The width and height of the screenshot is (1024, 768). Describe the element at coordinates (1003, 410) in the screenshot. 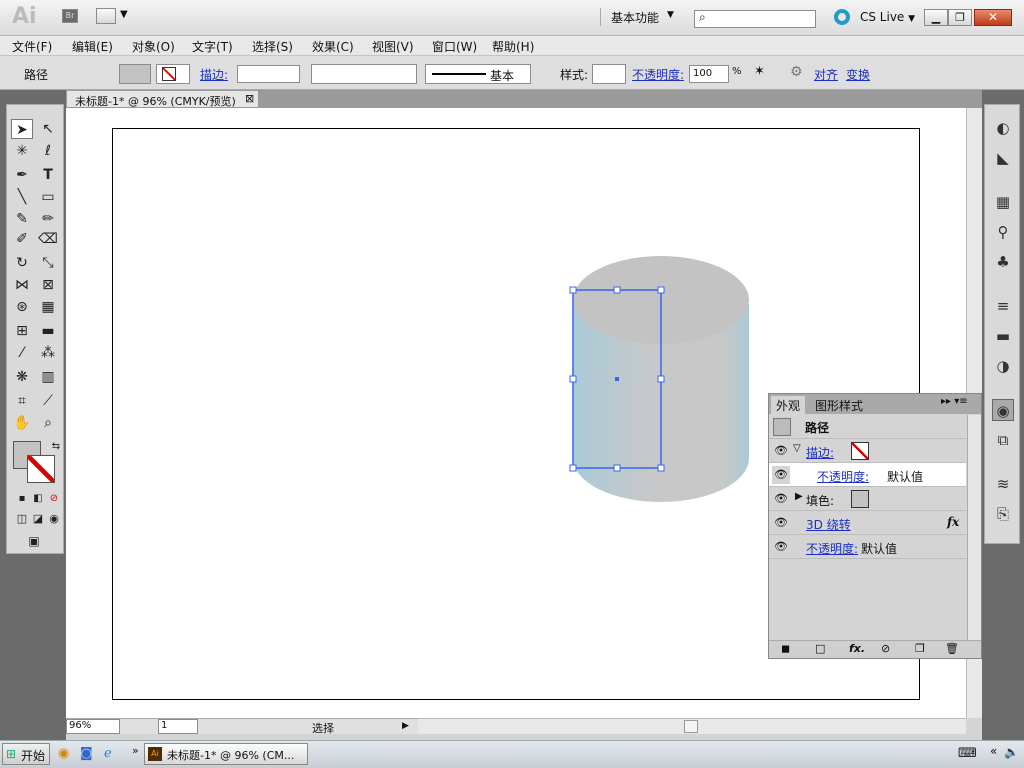

I see `appearance-panel-icon: ◉` at that location.